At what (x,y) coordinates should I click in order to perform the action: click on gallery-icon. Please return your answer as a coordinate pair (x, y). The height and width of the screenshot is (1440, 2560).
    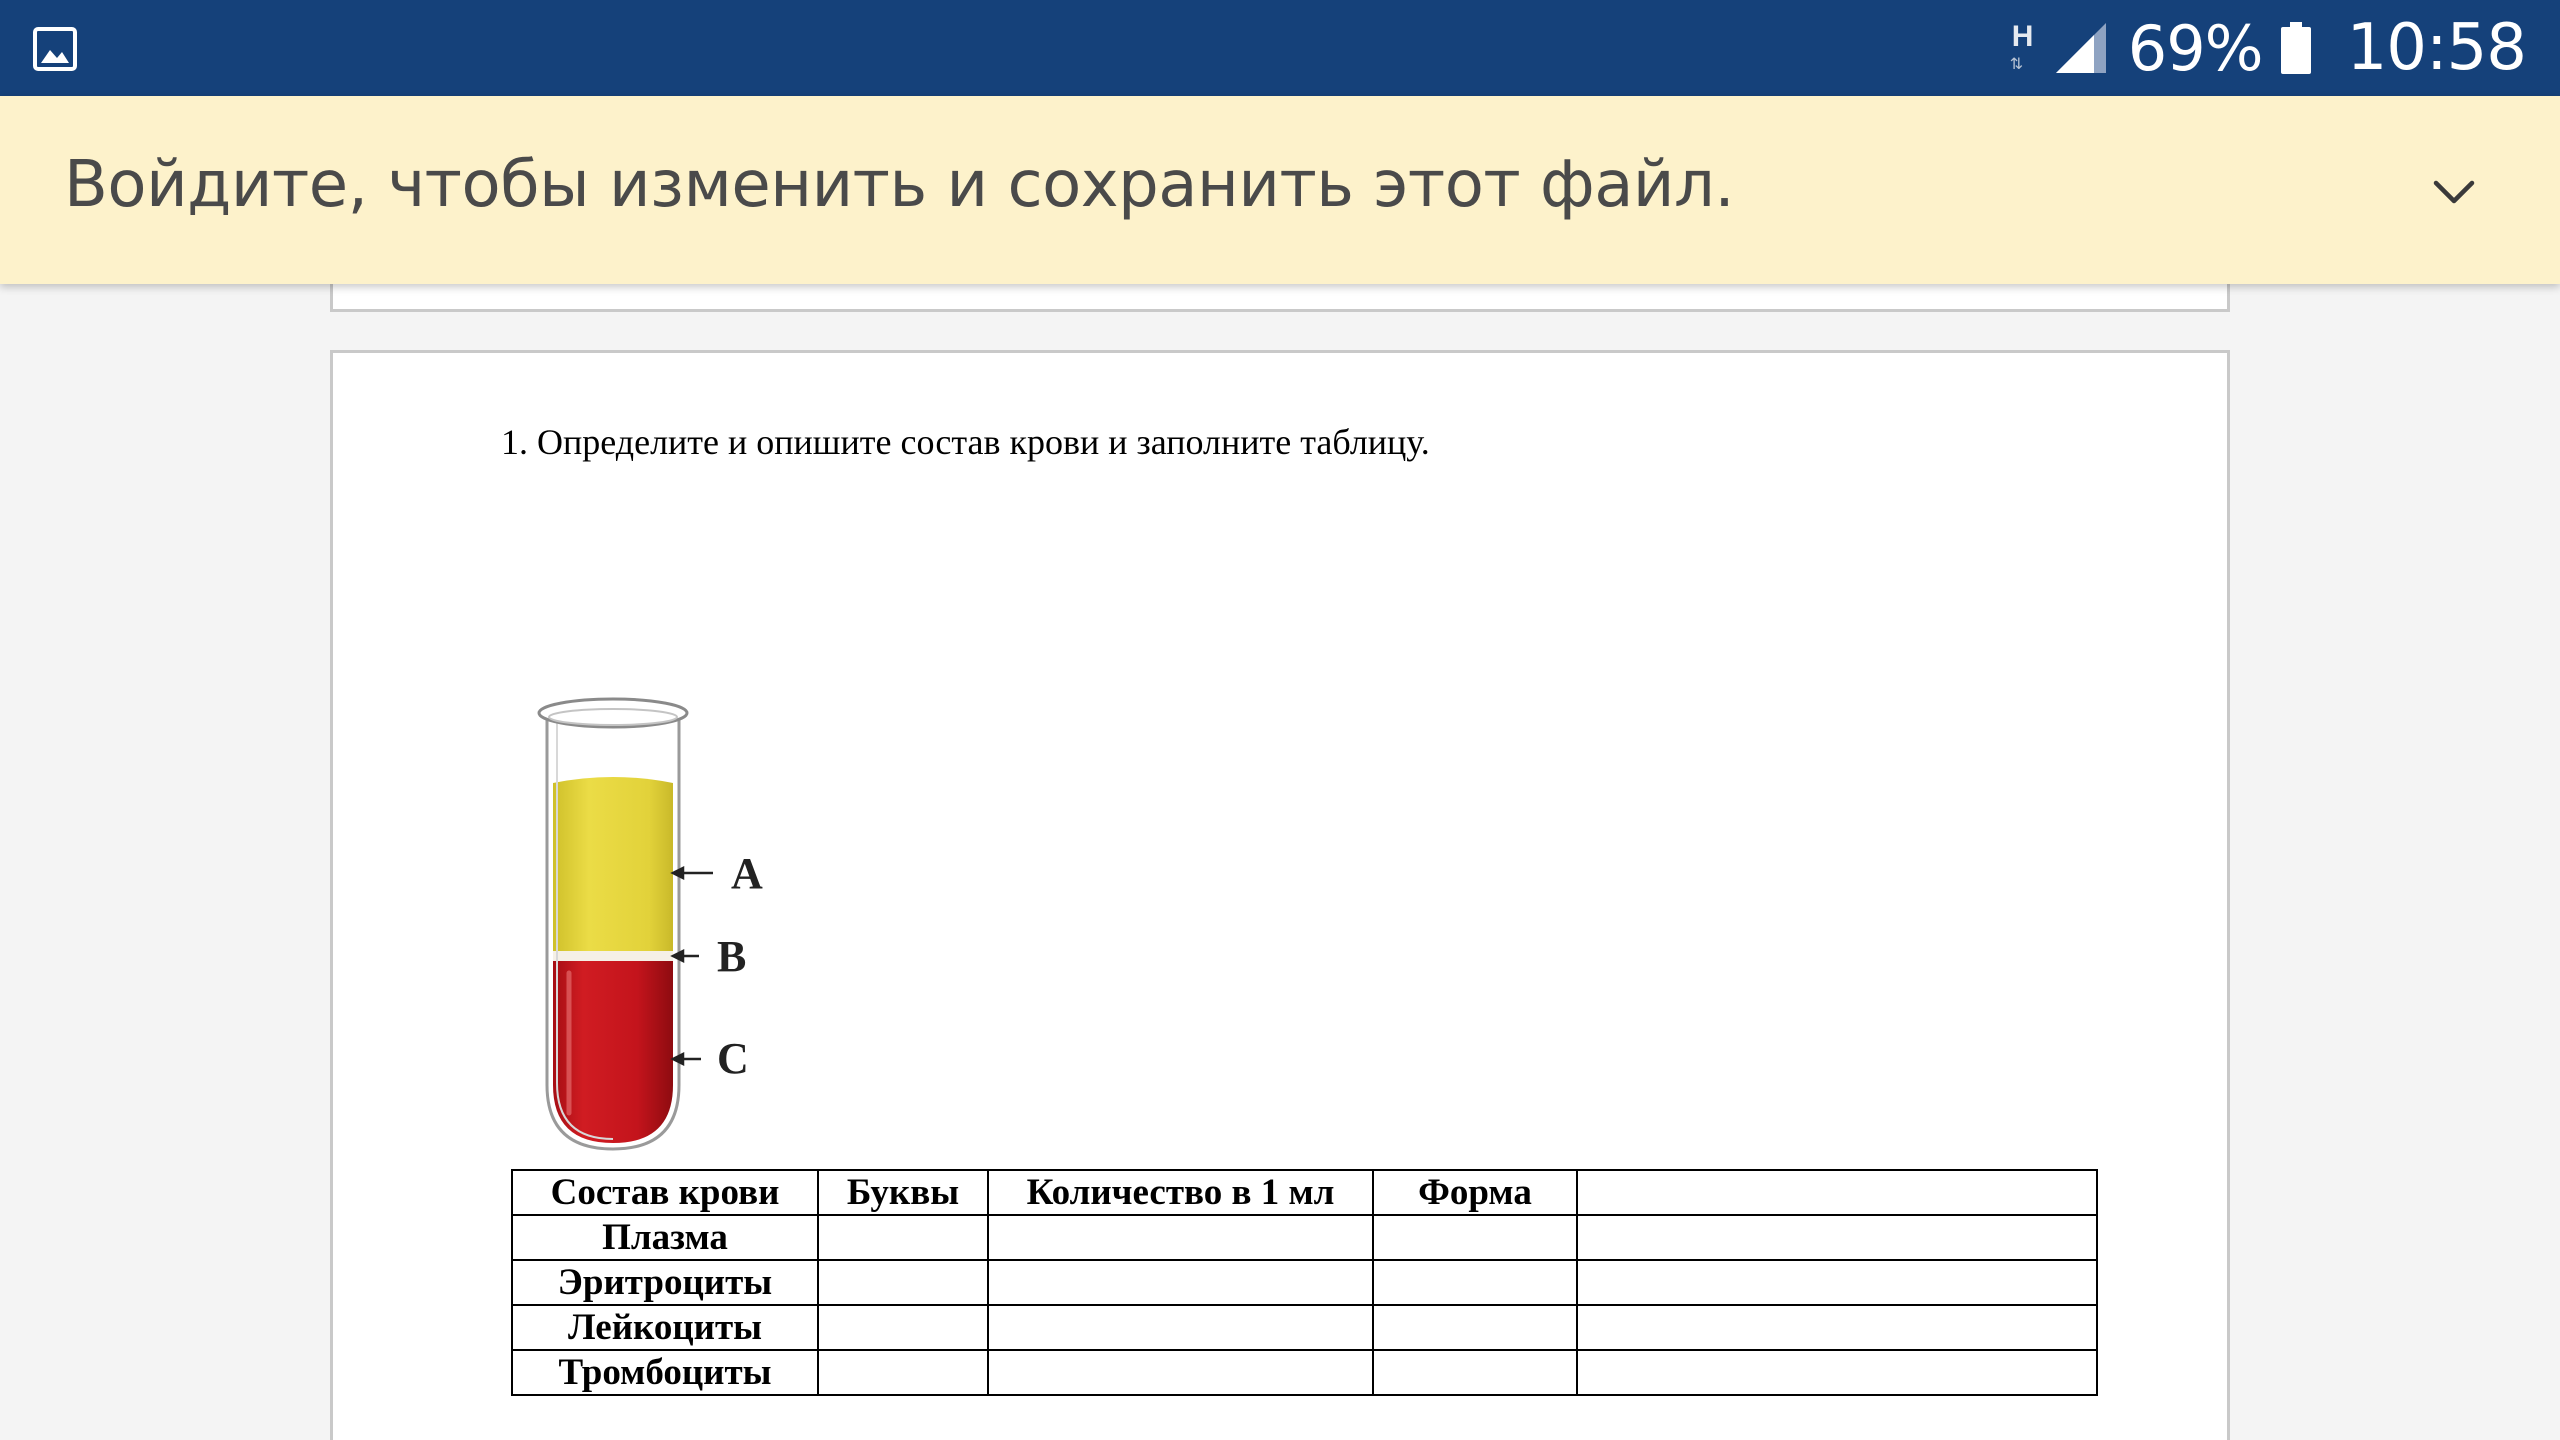
    Looking at the image, I should click on (55, 49).